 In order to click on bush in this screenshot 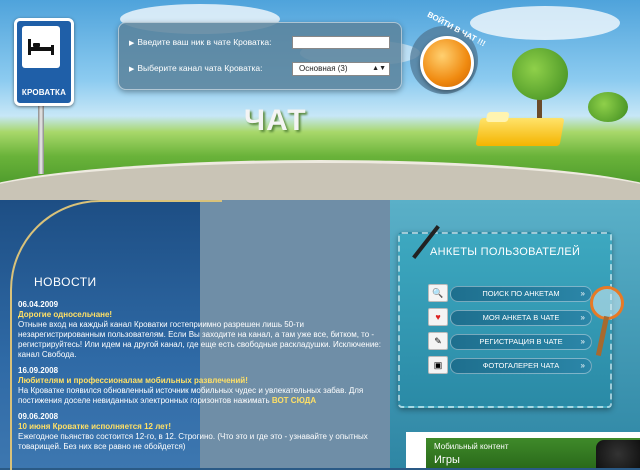, I will do `click(608, 107)`.